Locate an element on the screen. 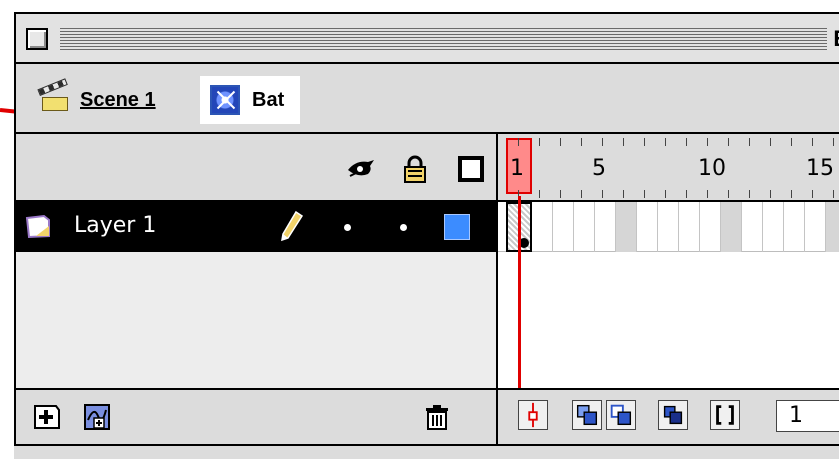 The image size is (839, 459). modify-onion-markers-icon is located at coordinates (725, 415).